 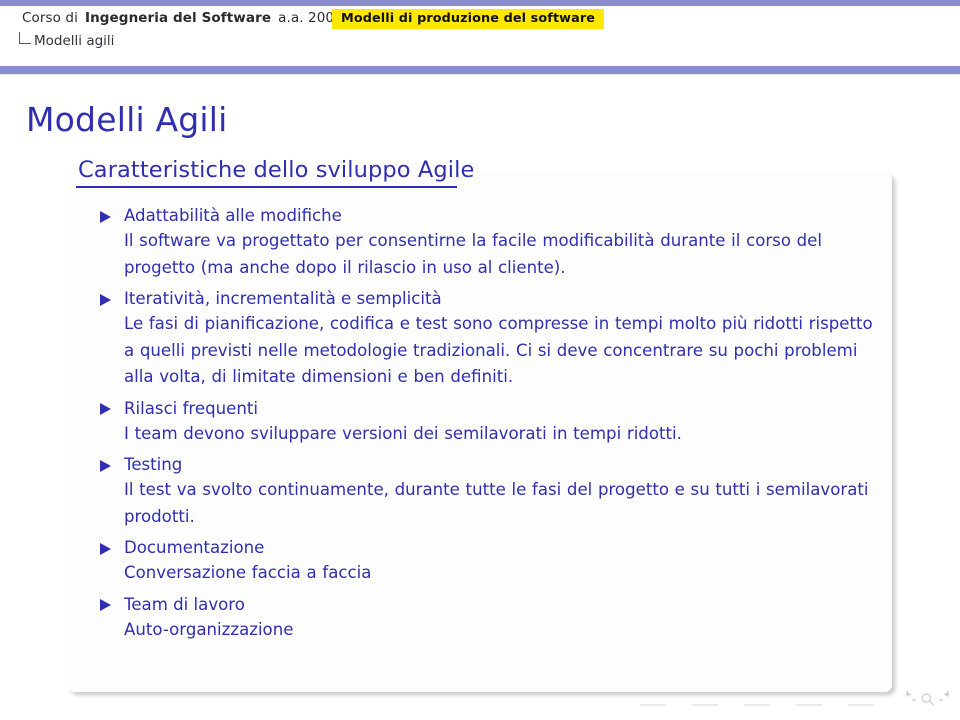 What do you see at coordinates (491, 464) in the screenshot?
I see `bullet-heading: Testing` at bounding box center [491, 464].